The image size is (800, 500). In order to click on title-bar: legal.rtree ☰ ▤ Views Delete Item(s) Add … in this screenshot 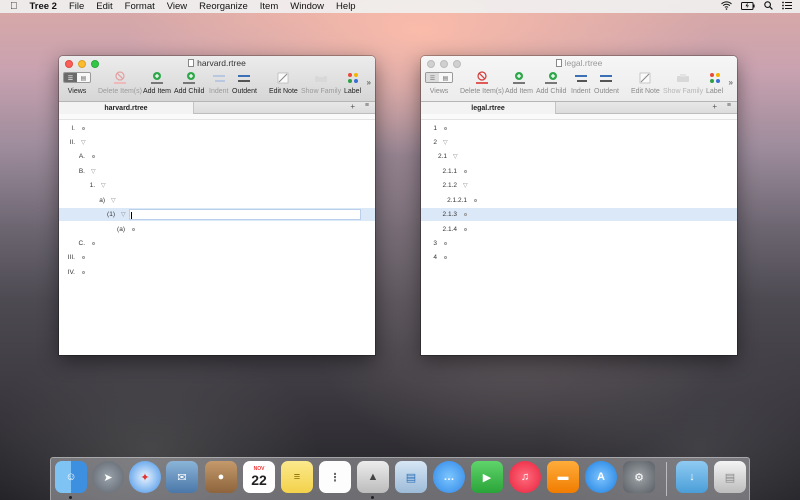, I will do `click(579, 79)`.